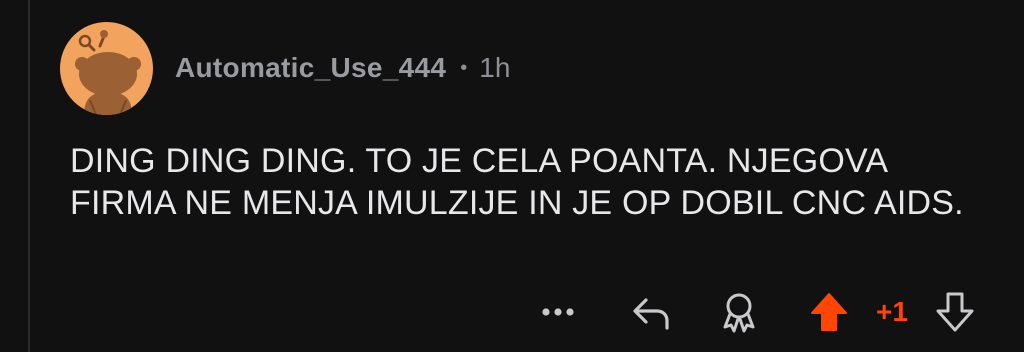 Image resolution: width=1024 pixels, height=352 pixels. I want to click on timestamp: 1h, so click(495, 67).